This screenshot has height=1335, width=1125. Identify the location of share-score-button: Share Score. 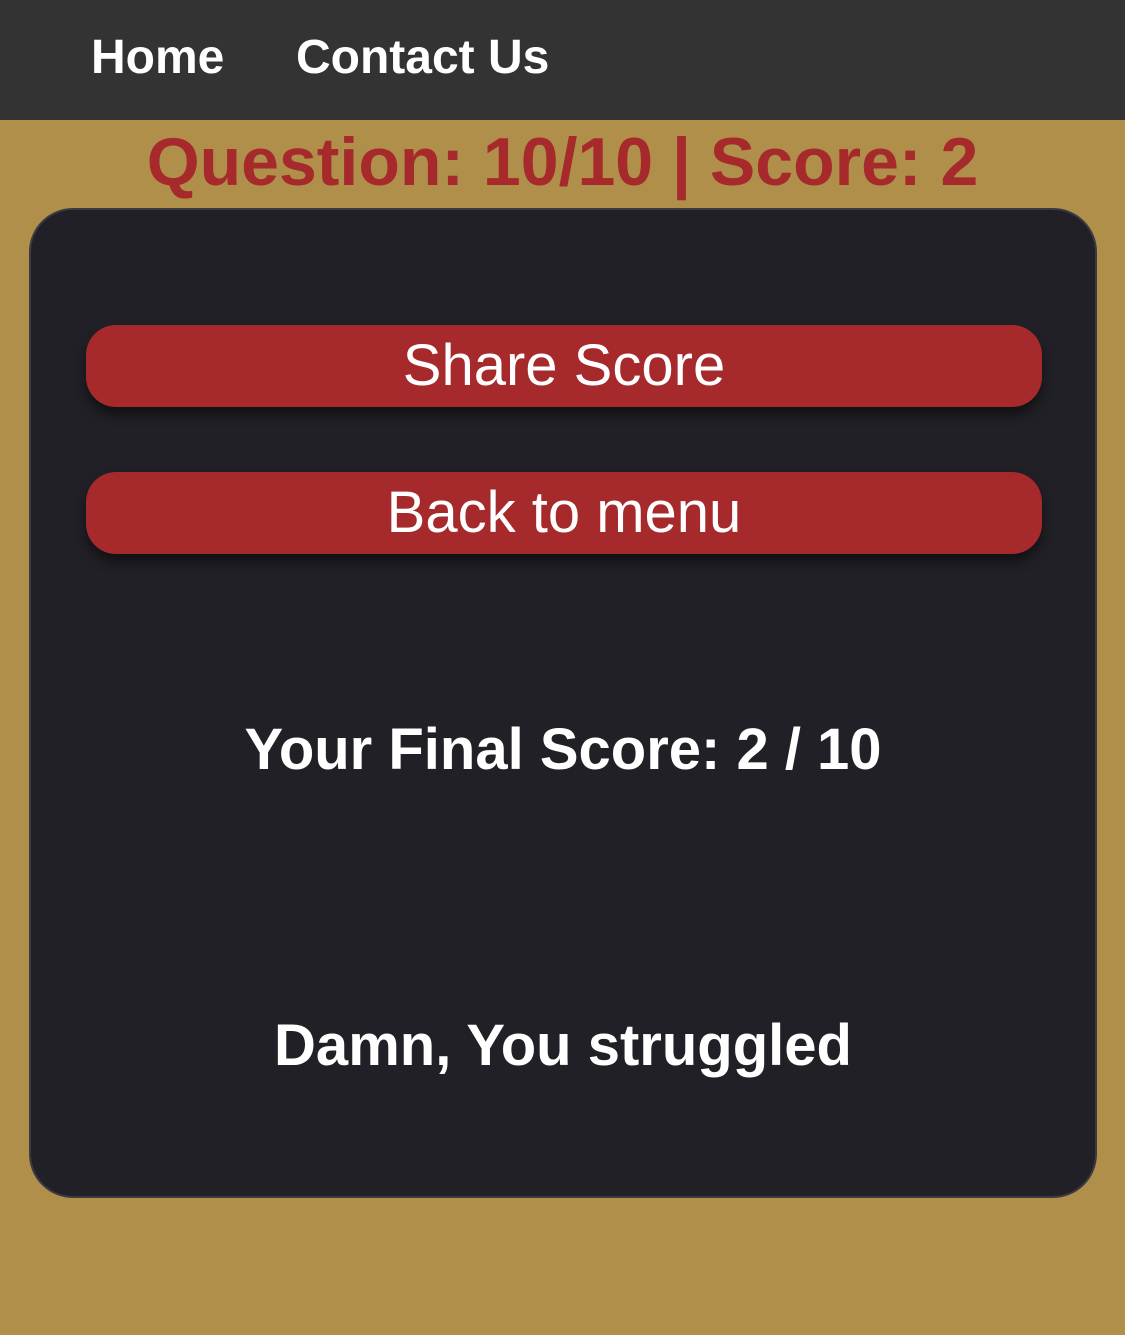
(564, 366).